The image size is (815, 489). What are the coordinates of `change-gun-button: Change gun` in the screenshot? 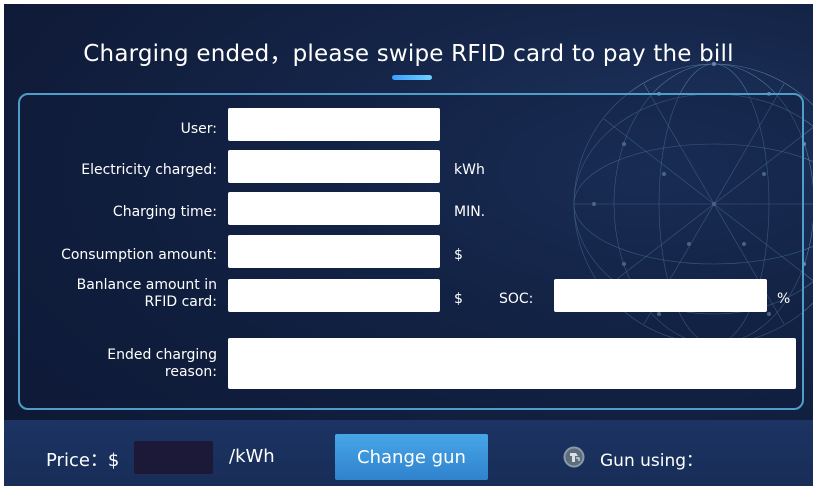 It's located at (411, 457).